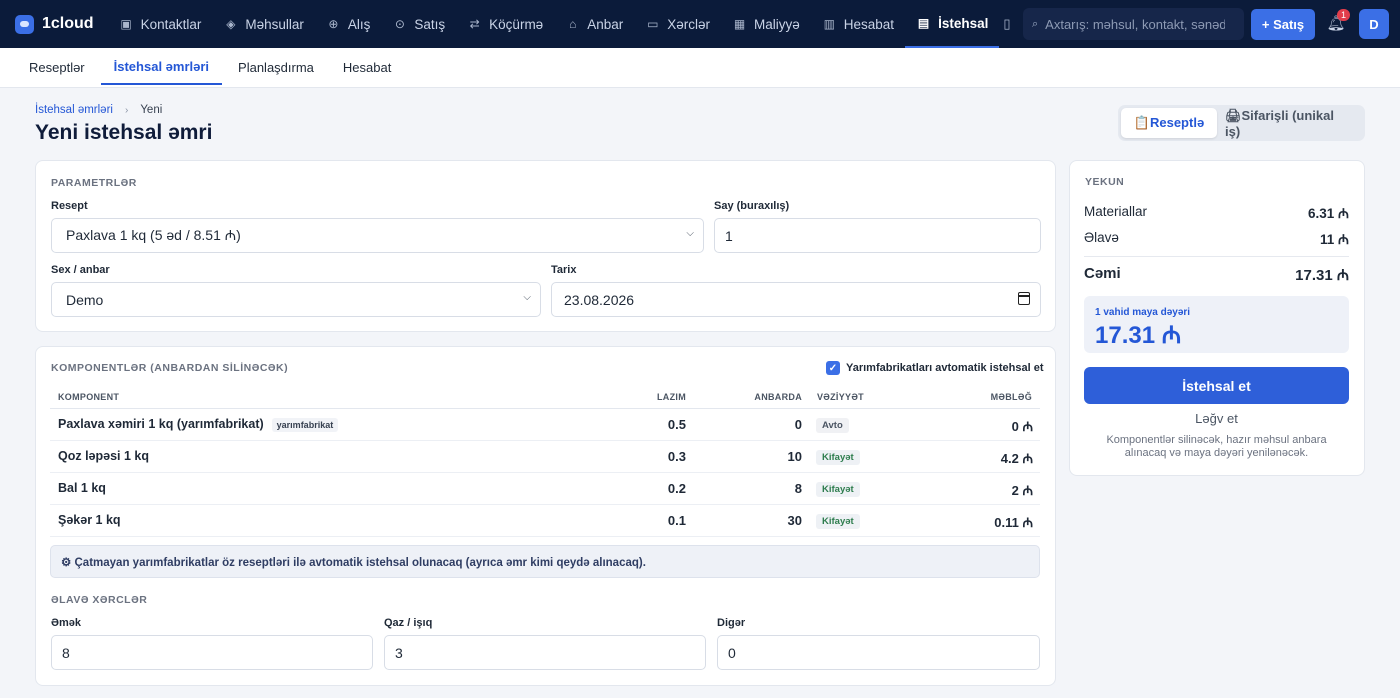  Describe the element at coordinates (833, 368) in the screenshot. I see `checkbox-checked-icon: ✓` at that location.